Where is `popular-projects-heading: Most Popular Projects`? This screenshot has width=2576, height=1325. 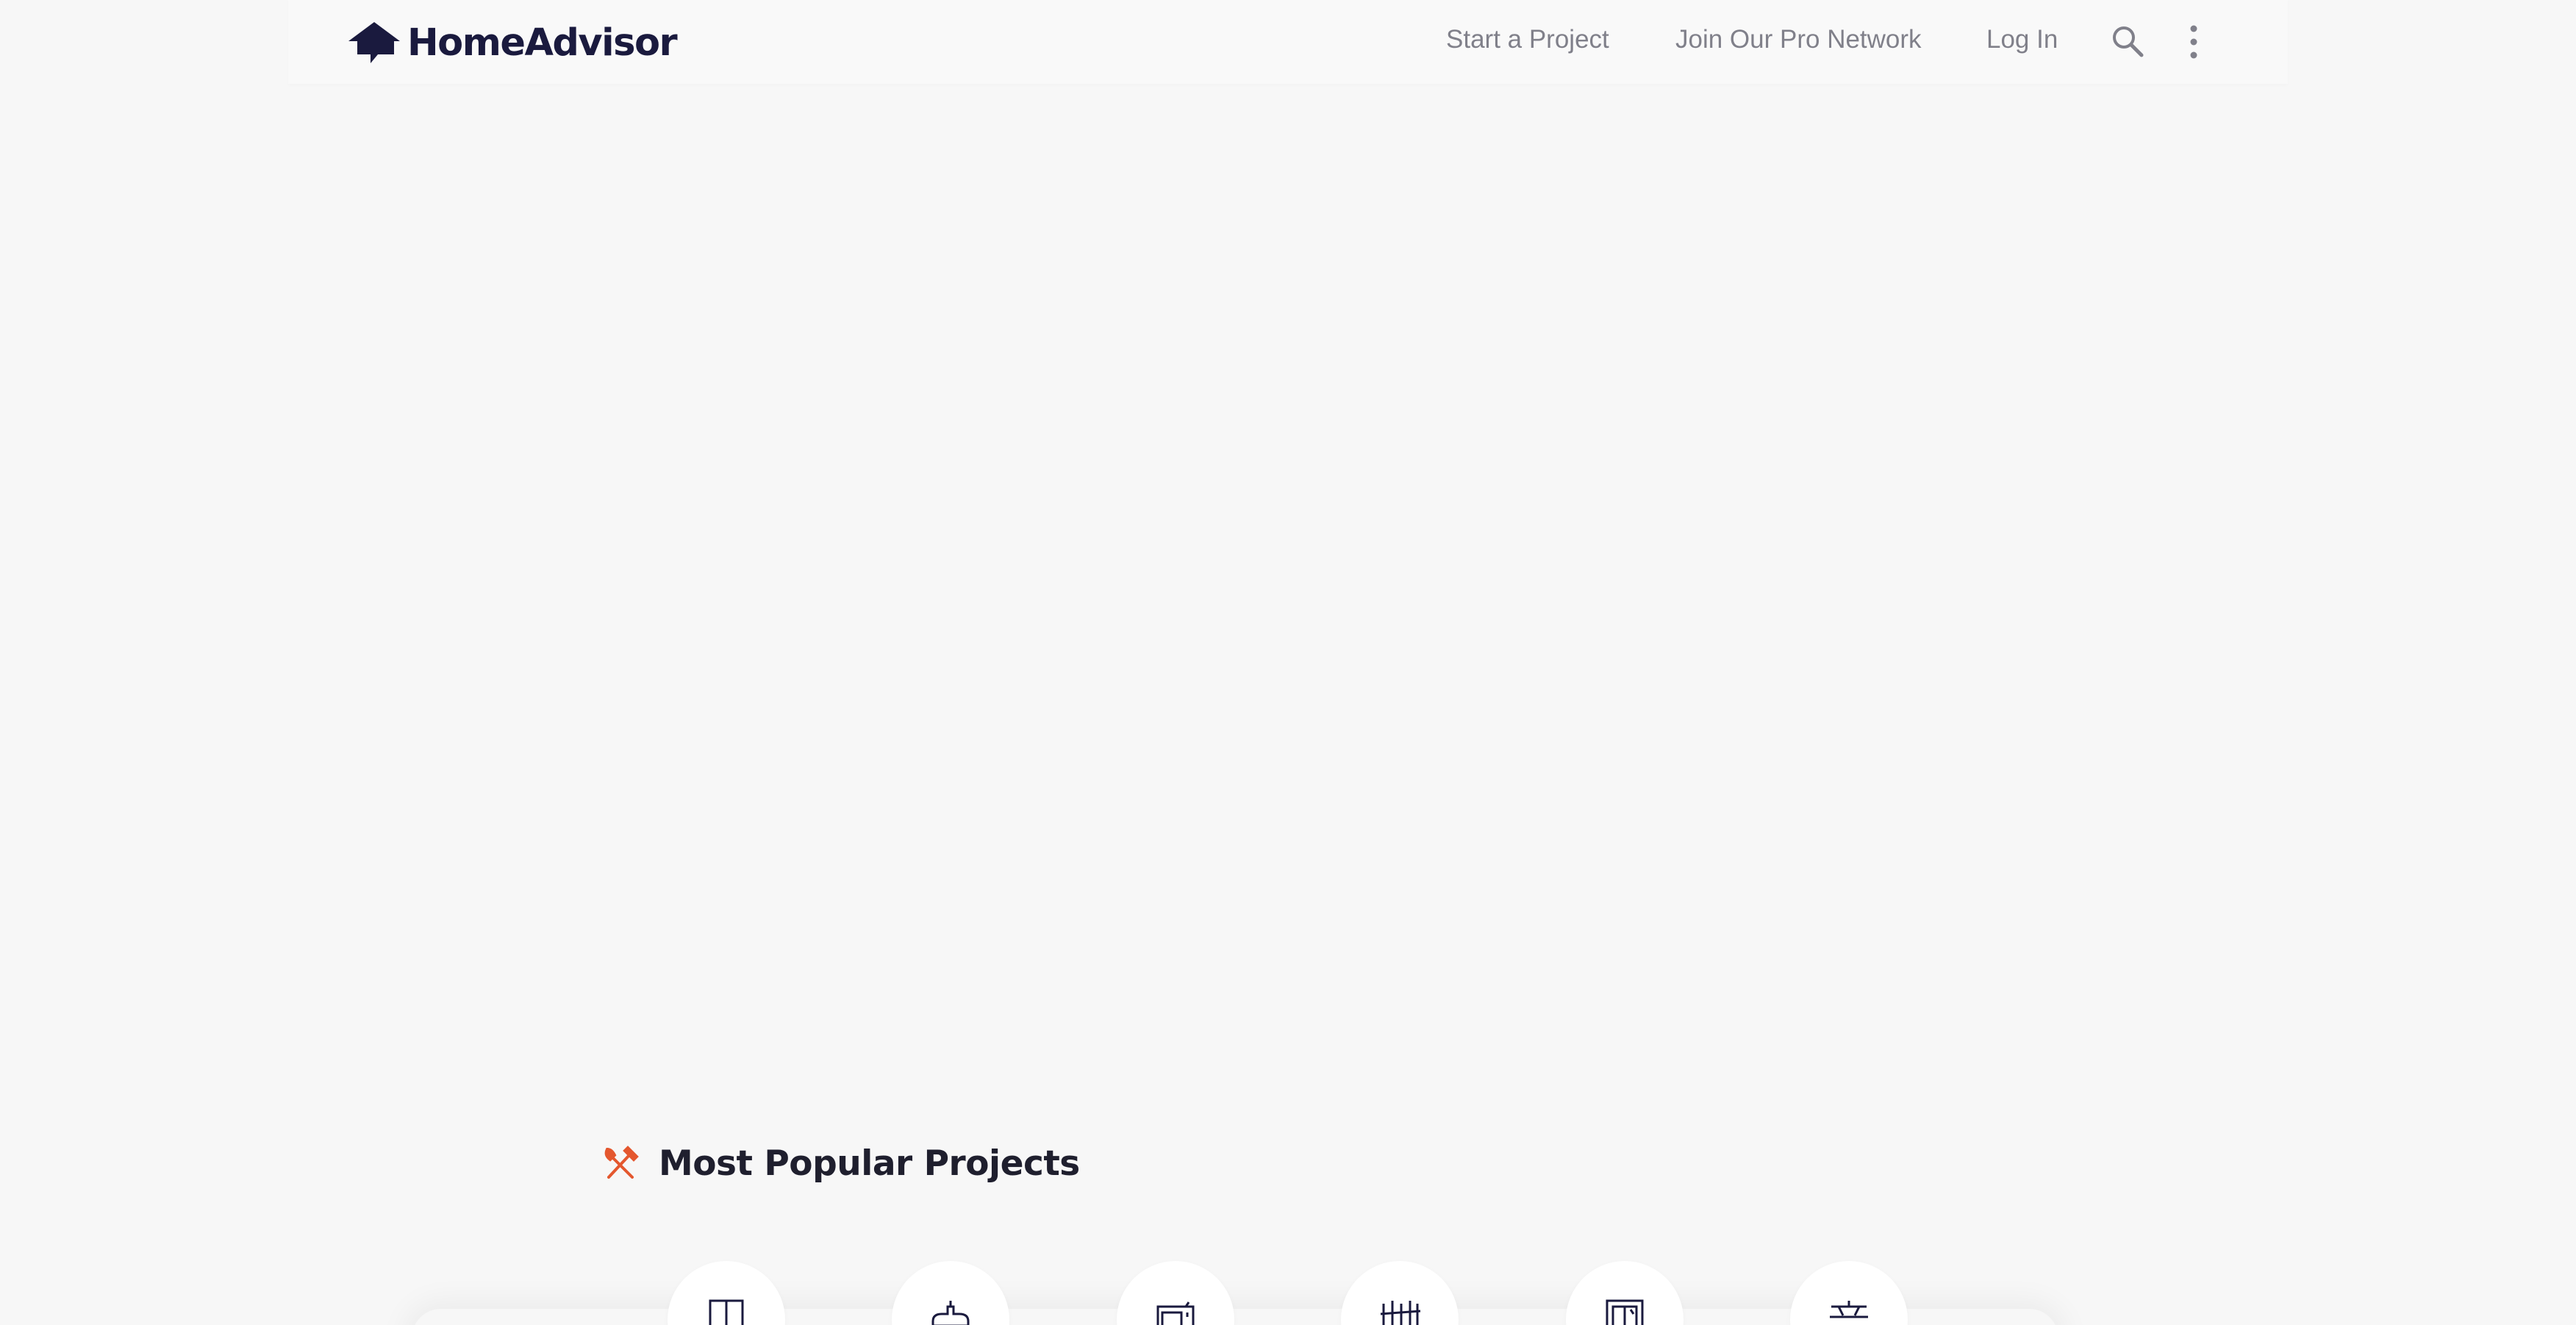 popular-projects-heading: Most Popular Projects is located at coordinates (840, 1164).